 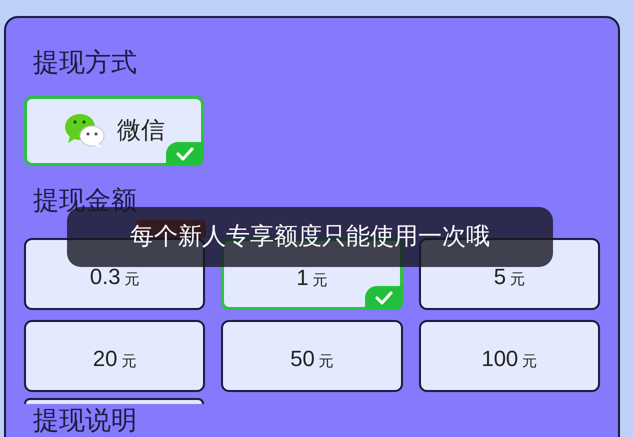 I want to click on amount-option: 50 元, so click(x=312, y=356).